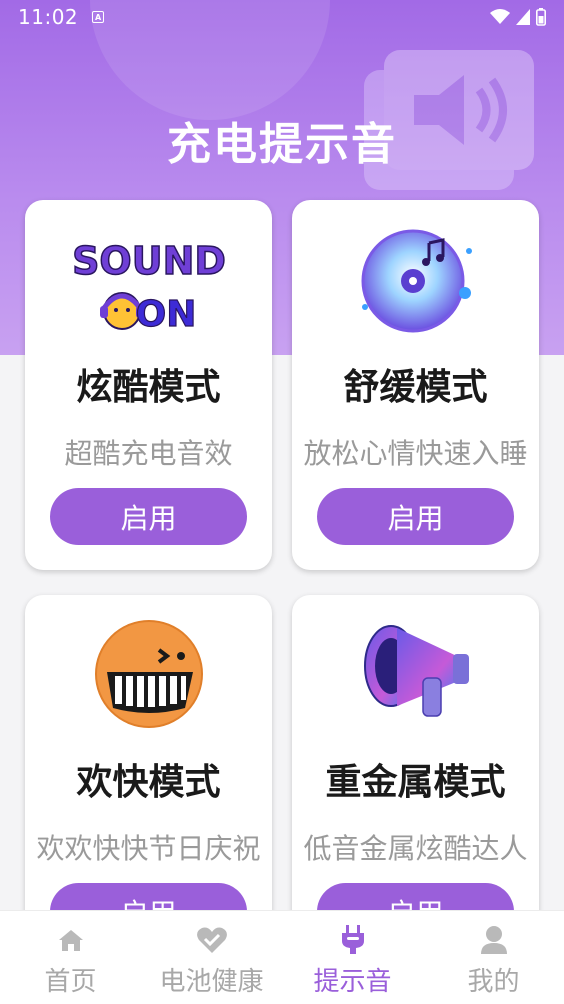 The width and height of the screenshot is (564, 1004). Describe the element at coordinates (70, 982) in the screenshot. I see `nav-label: 首页` at that location.